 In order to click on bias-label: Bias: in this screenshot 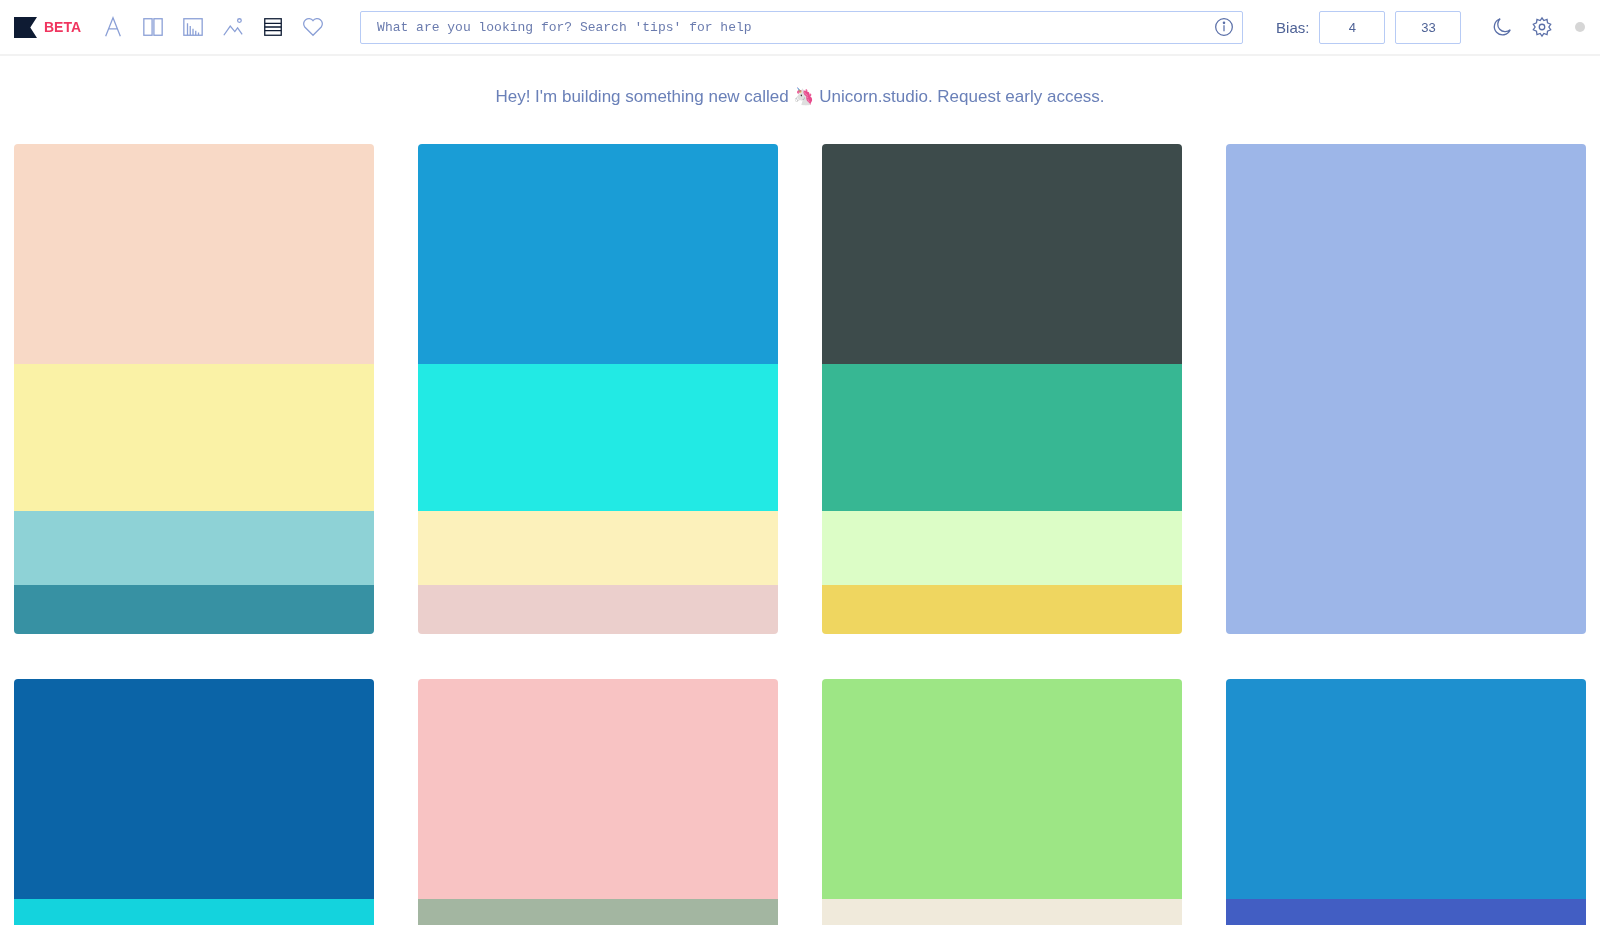, I will do `click(1293, 27)`.